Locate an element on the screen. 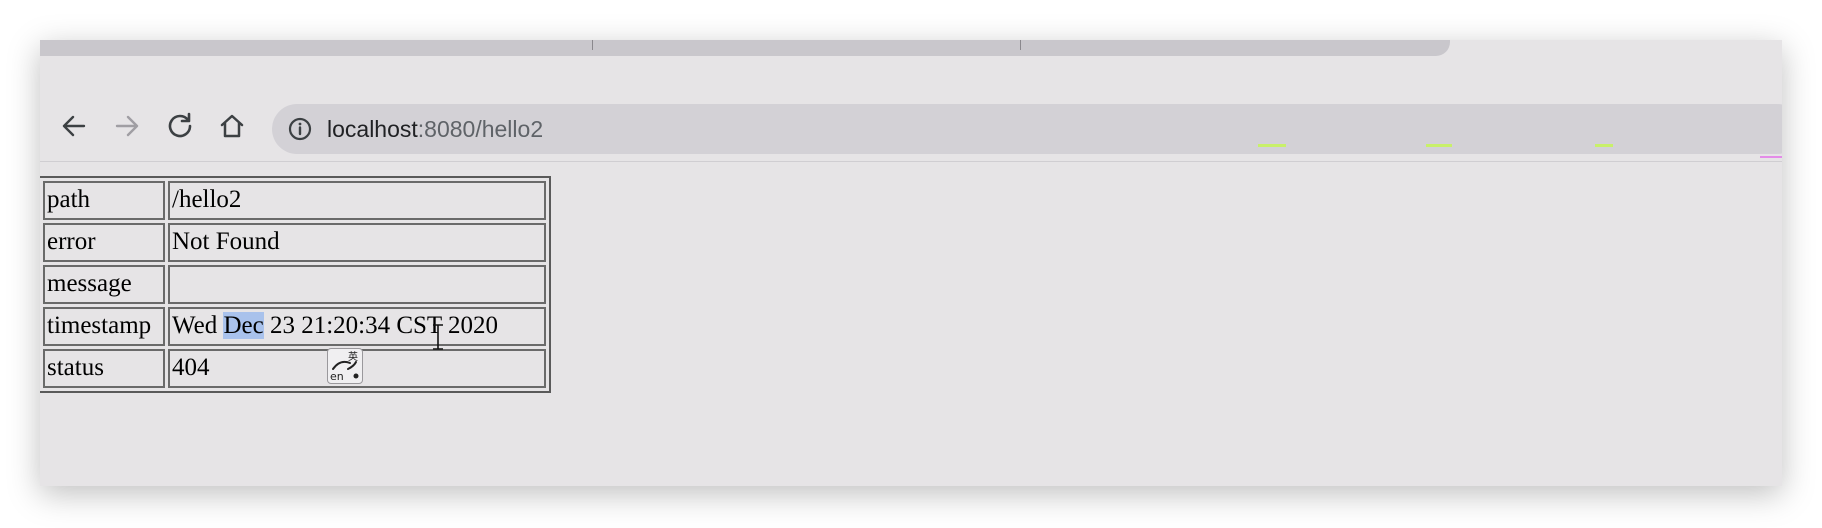 This screenshot has width=1822, height=528. url-text: localhost:8080/hello2 is located at coordinates (435, 129).